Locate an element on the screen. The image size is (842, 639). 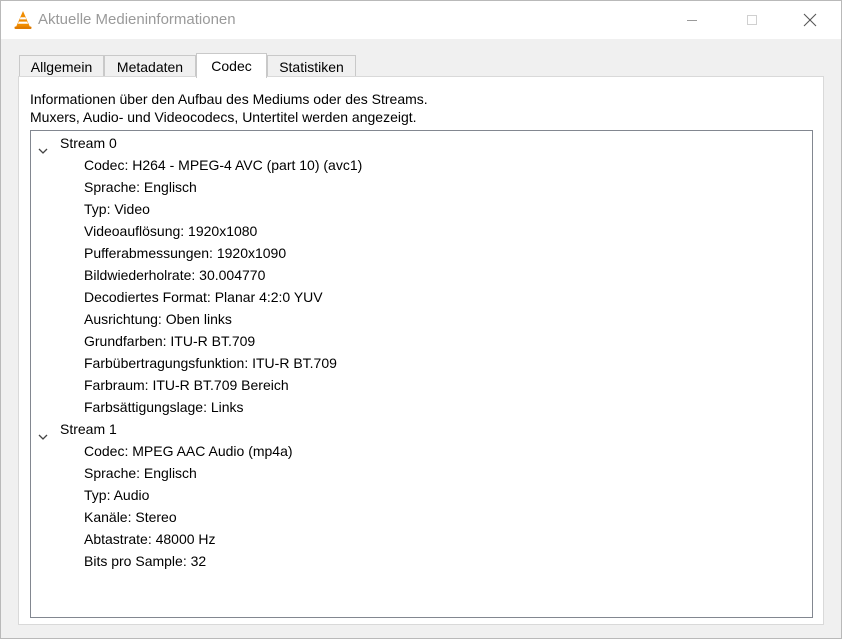
tree-item: Typ: Audio is located at coordinates (421, 495).